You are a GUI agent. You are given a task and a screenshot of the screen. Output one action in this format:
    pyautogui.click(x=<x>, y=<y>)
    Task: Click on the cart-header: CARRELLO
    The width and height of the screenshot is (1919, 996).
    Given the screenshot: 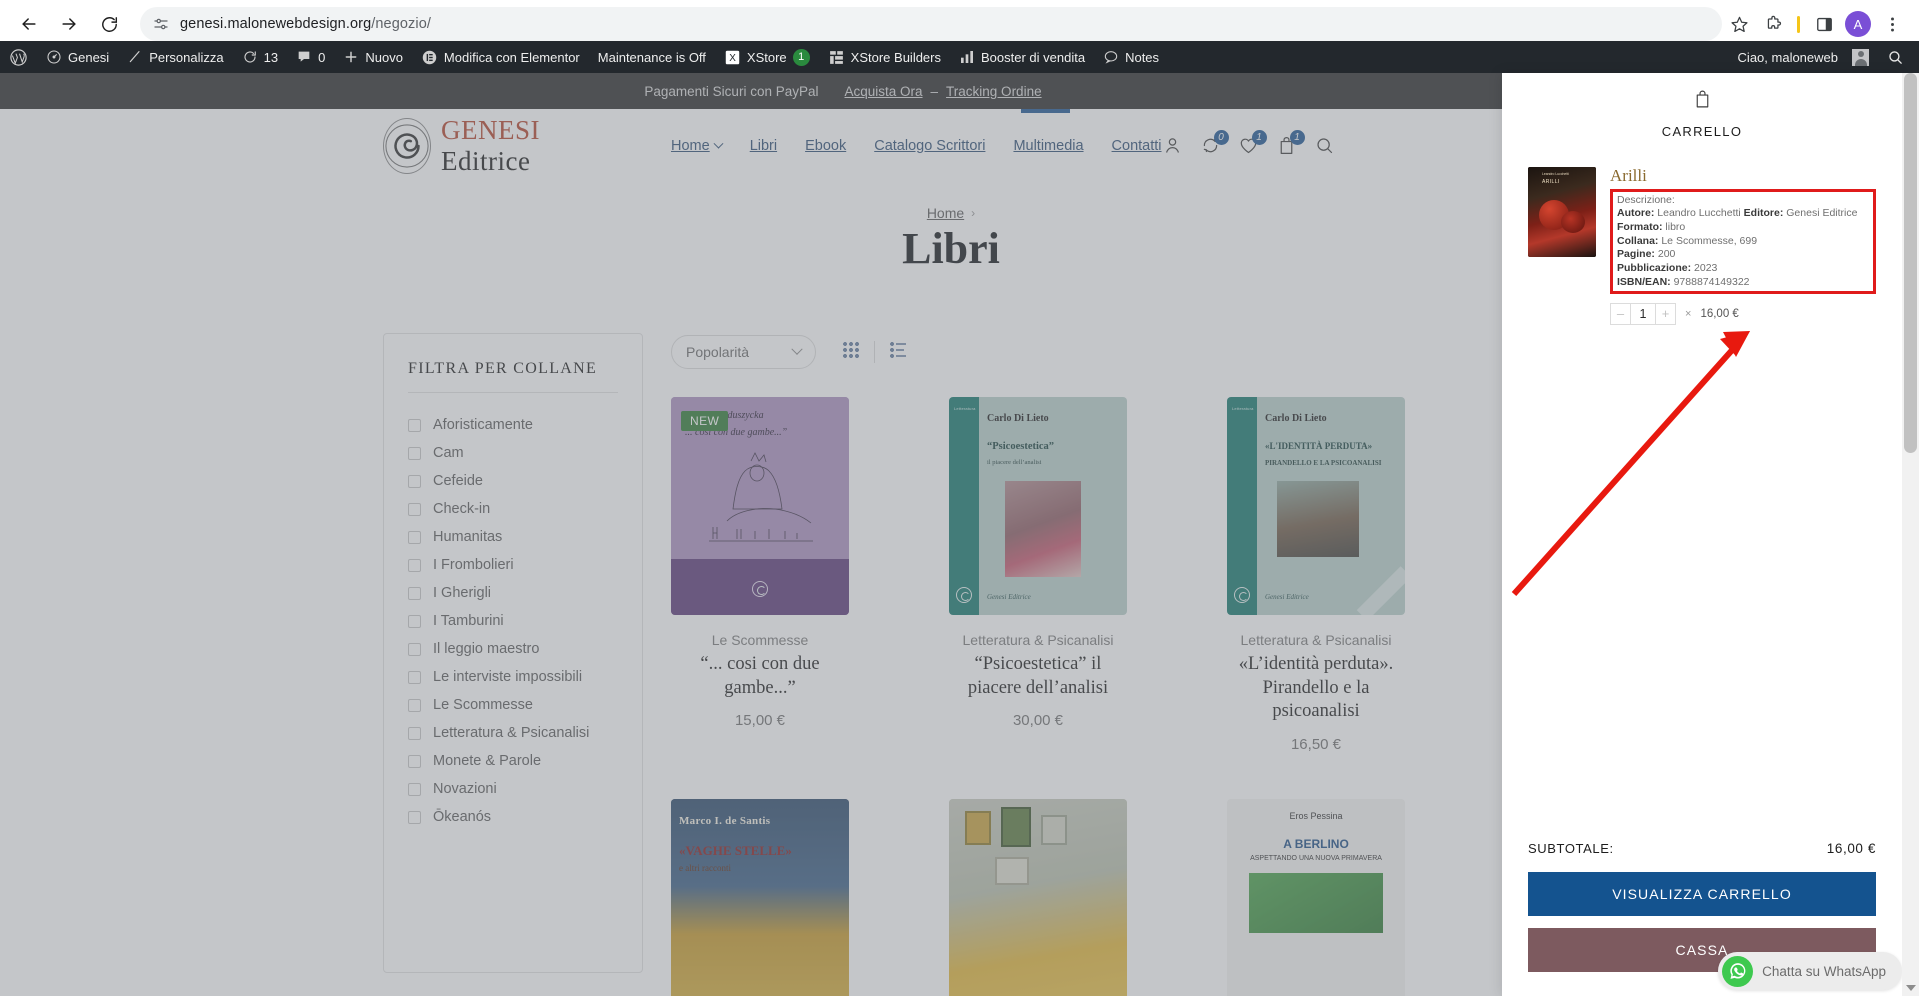 What is the action you would take?
    pyautogui.click(x=1702, y=106)
    